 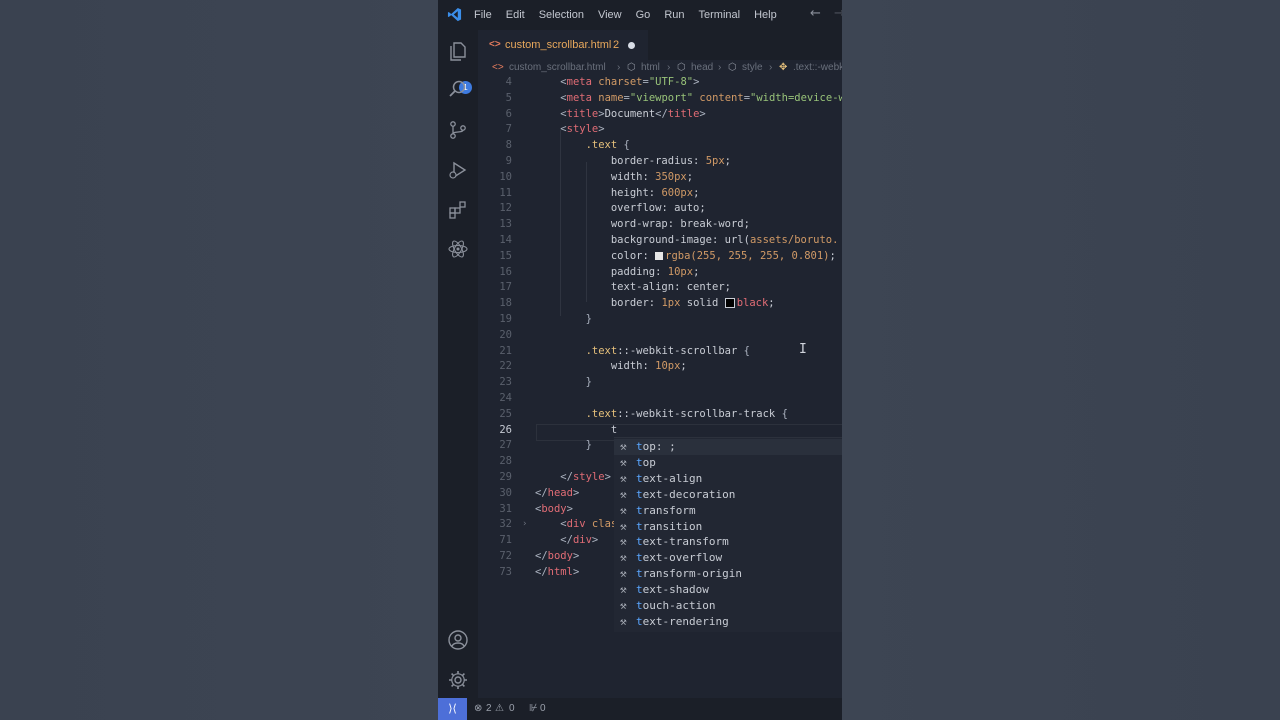 What do you see at coordinates (557, 492) in the screenshot?
I see `code-text: </head>` at bounding box center [557, 492].